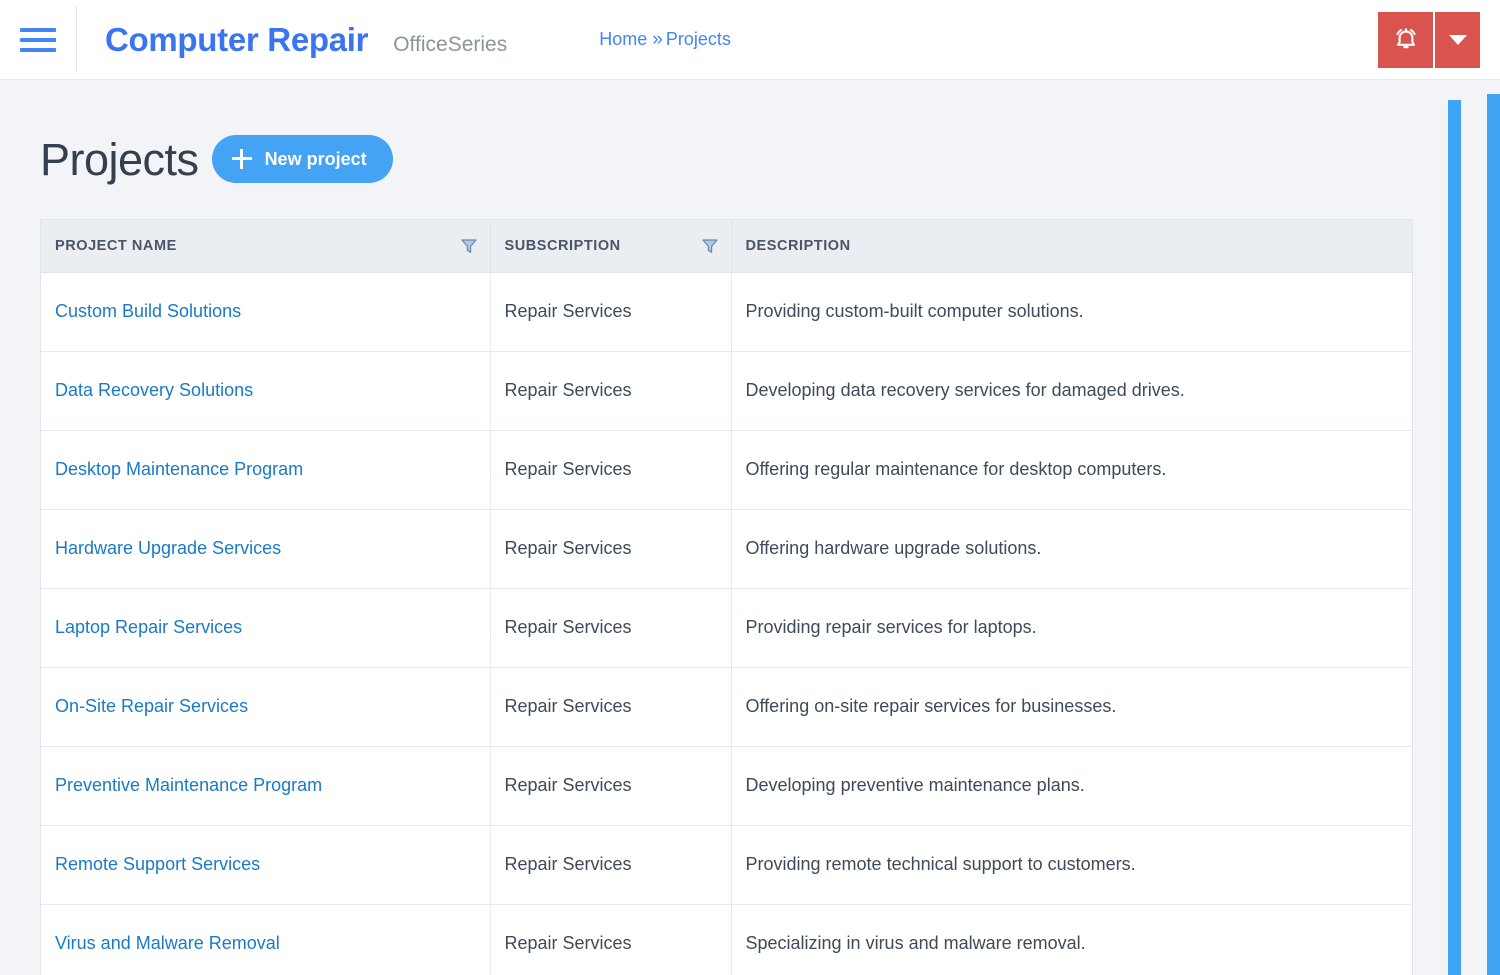  What do you see at coordinates (237, 39) in the screenshot?
I see `brand-title: Computer Repair` at bounding box center [237, 39].